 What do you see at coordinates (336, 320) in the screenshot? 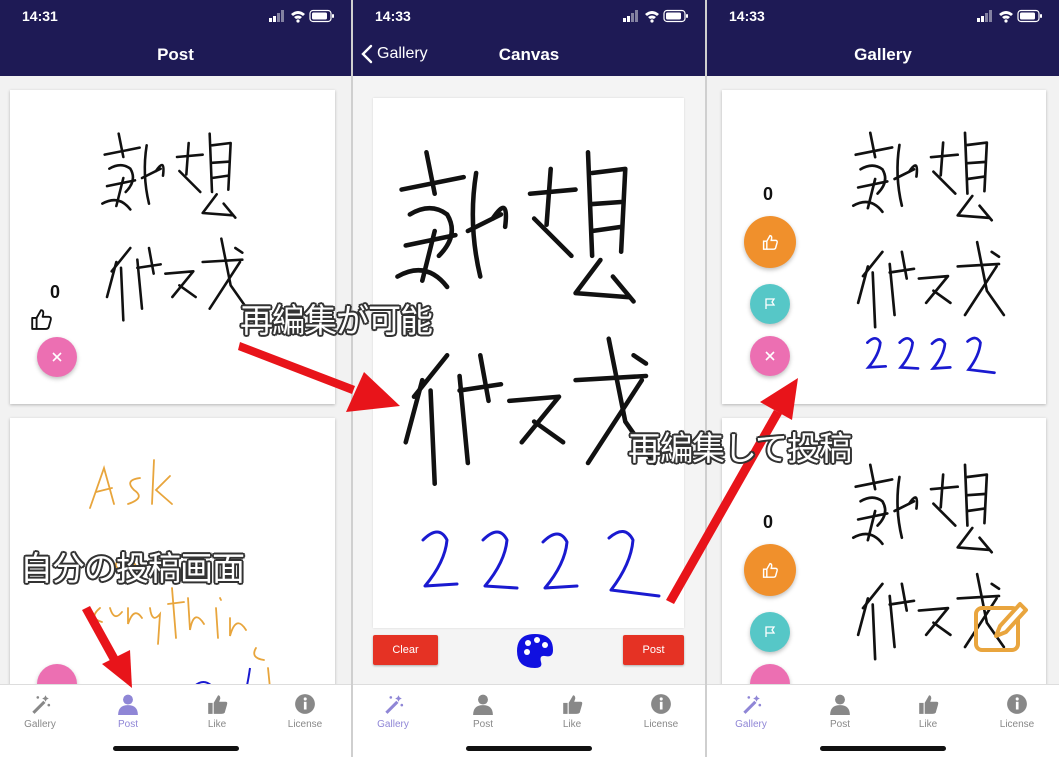
I see `annotation-reedit-possible: 再編集が可能` at bounding box center [336, 320].